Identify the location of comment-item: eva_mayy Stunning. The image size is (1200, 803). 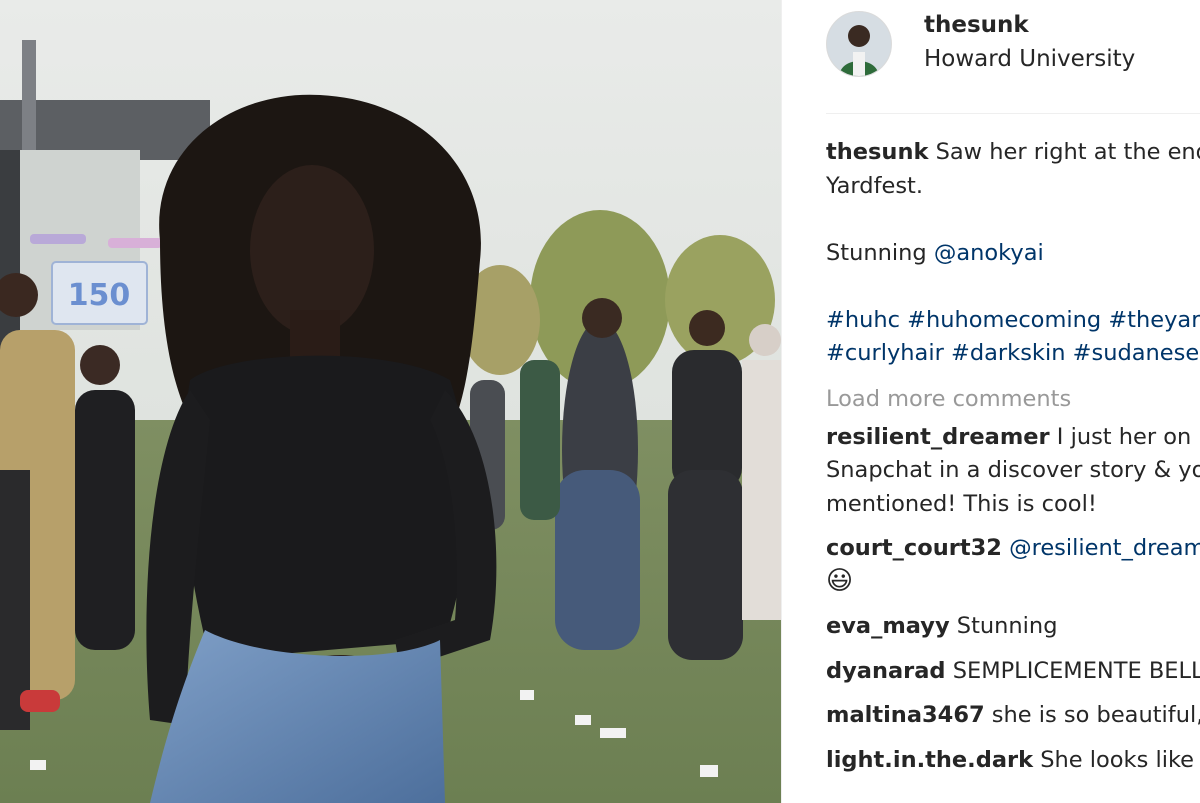
(1013, 627).